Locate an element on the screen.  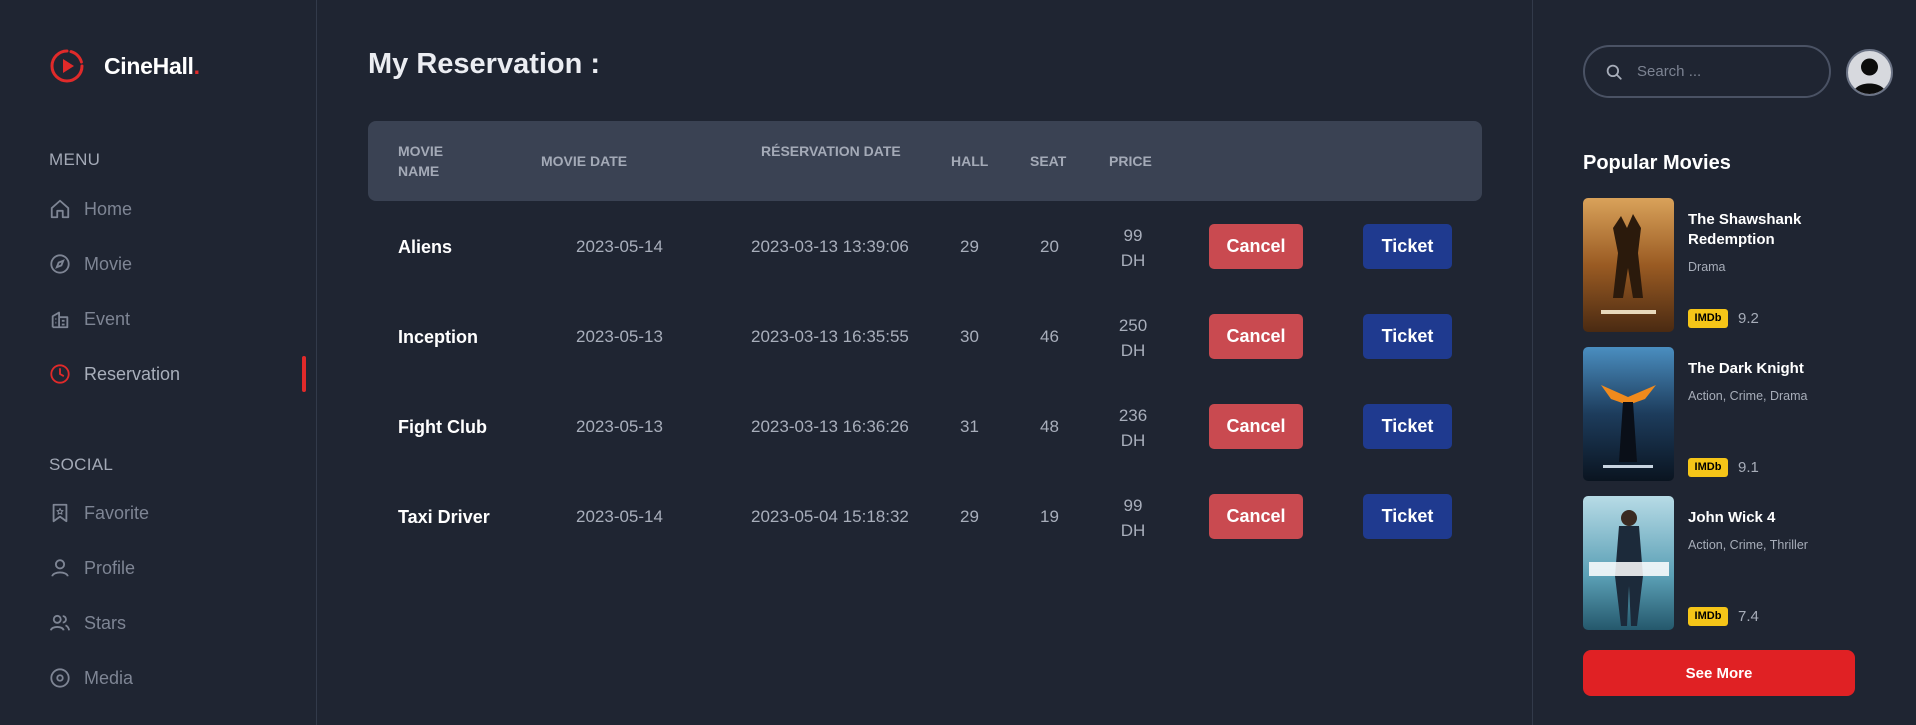
brand-logo: CineHall. is located at coordinates (124, 66).